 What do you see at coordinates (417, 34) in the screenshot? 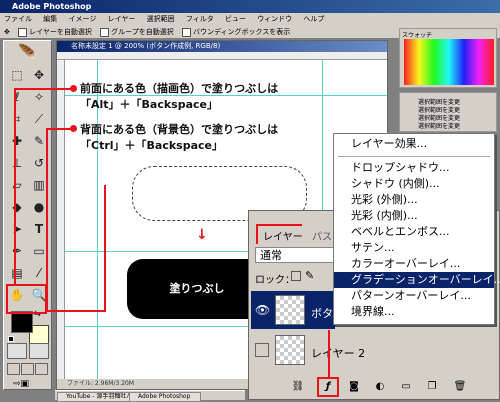
I see `tab-swatches: スウォッチ` at bounding box center [417, 34].